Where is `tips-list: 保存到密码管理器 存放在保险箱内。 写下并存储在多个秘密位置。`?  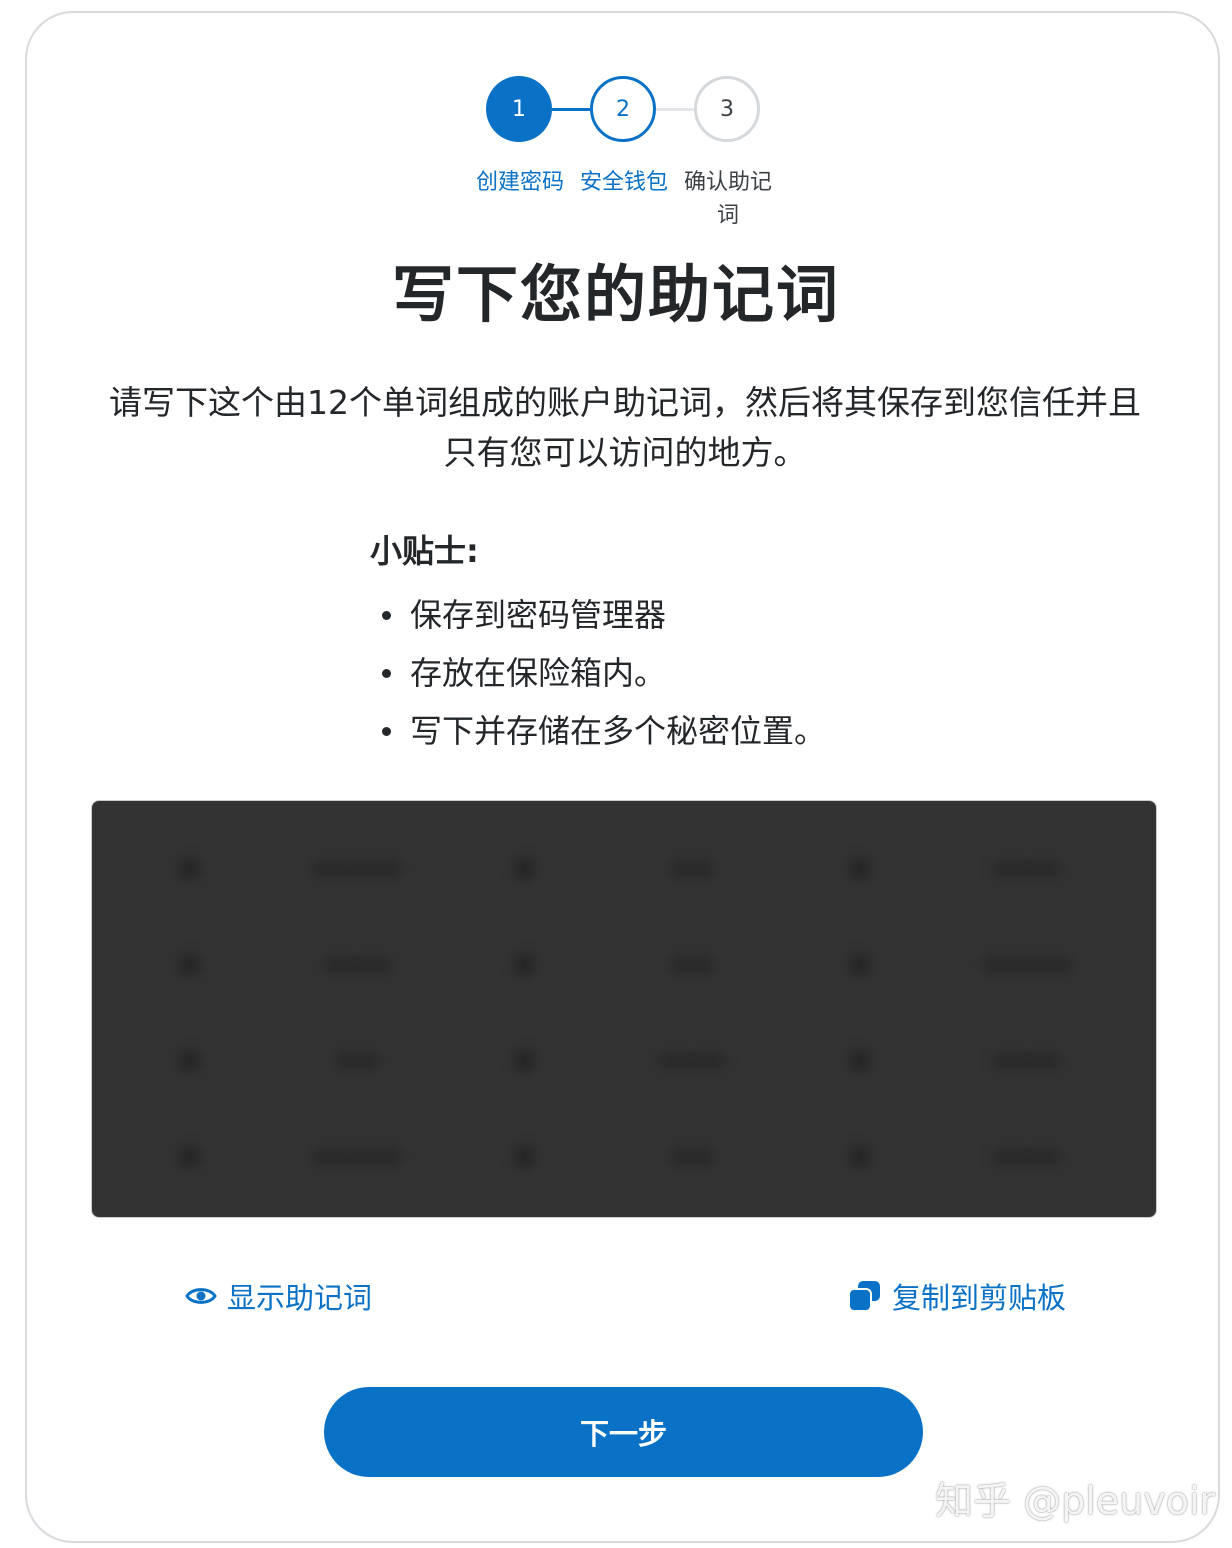
tips-list: 保存到密码管理器 存放在保险箱内。 写下并存储在多个秘密位置。 is located at coordinates (670, 673).